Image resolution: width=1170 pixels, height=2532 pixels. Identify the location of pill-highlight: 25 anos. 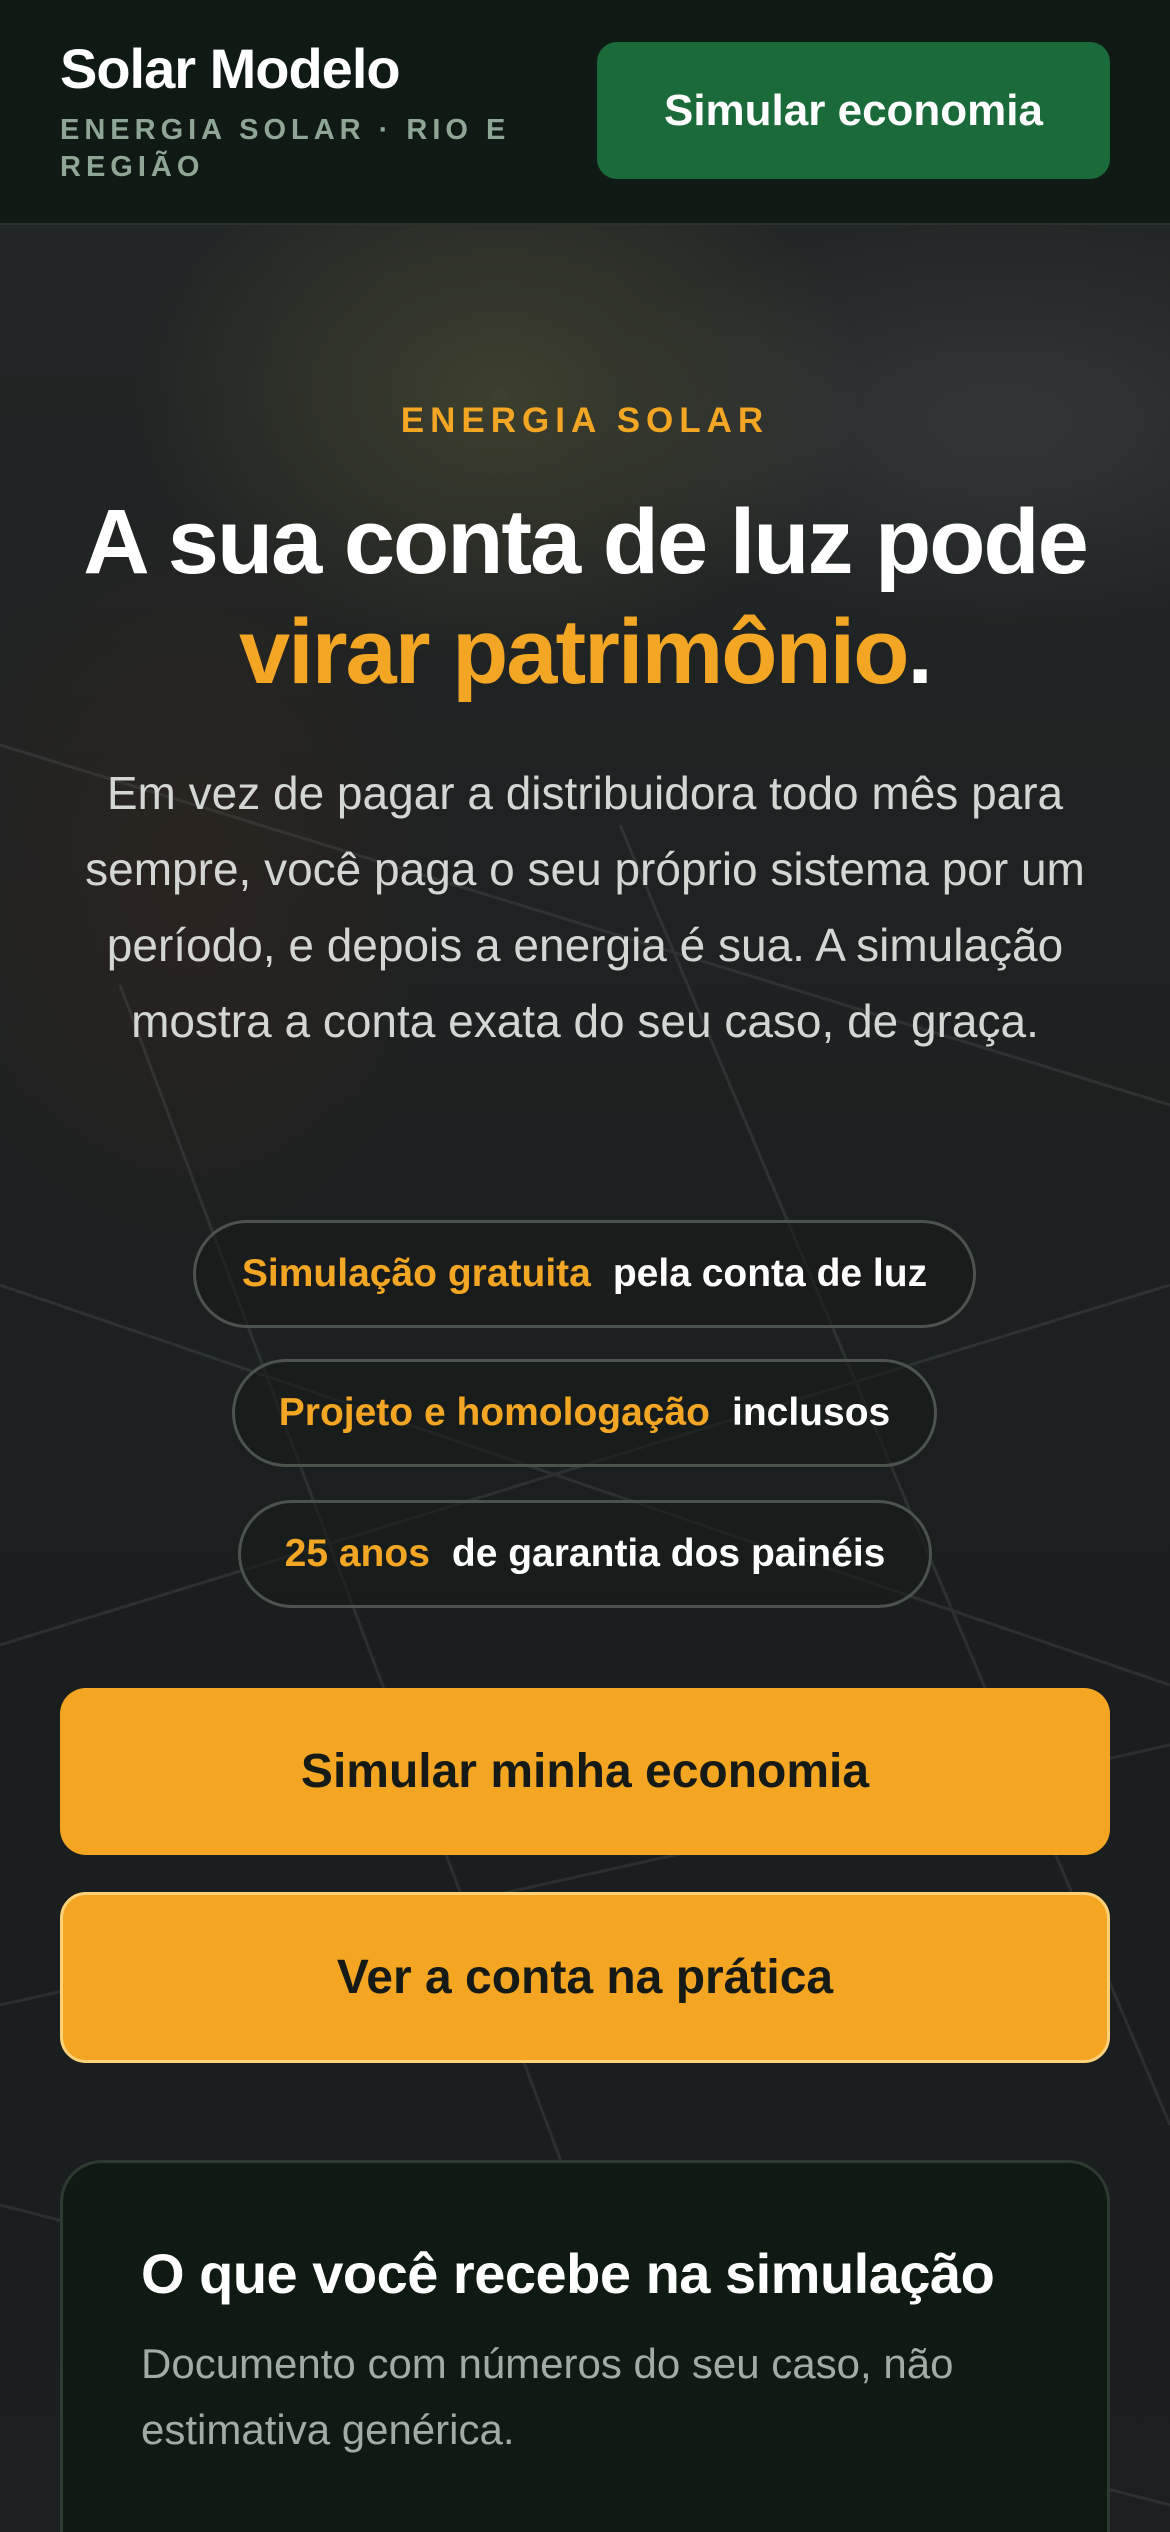
(357, 1553).